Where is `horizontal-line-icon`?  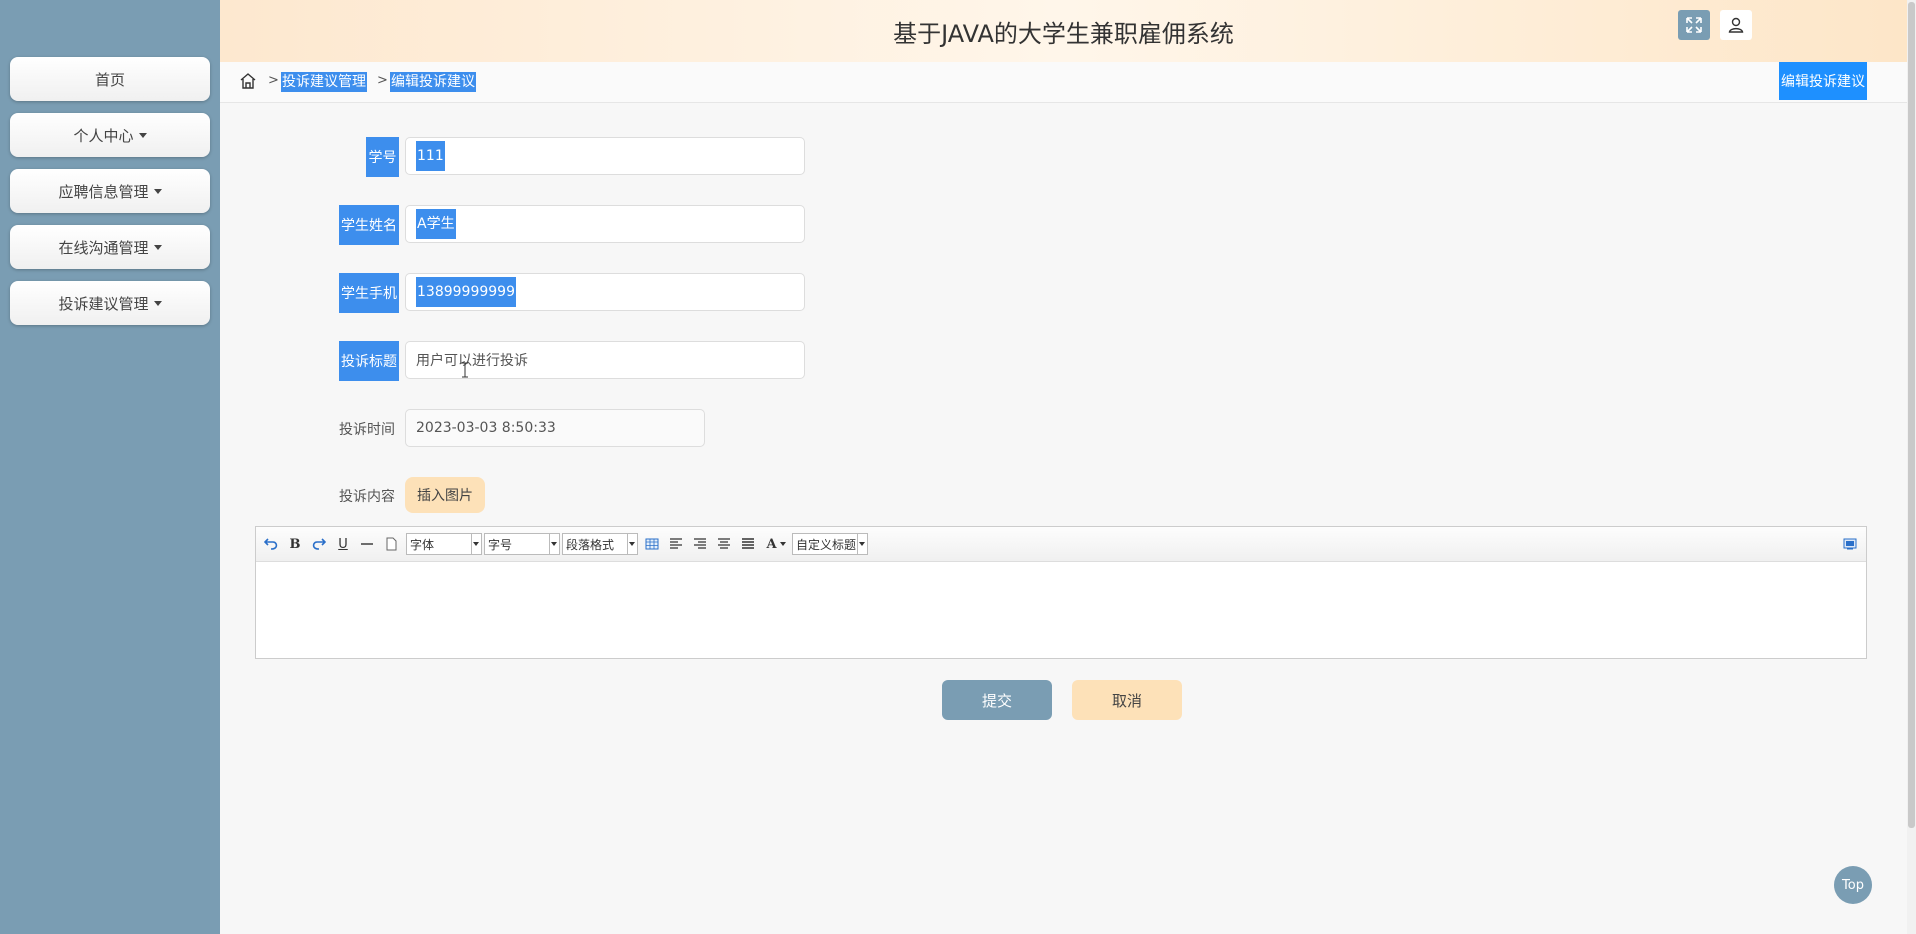
horizontal-line-icon is located at coordinates (367, 544).